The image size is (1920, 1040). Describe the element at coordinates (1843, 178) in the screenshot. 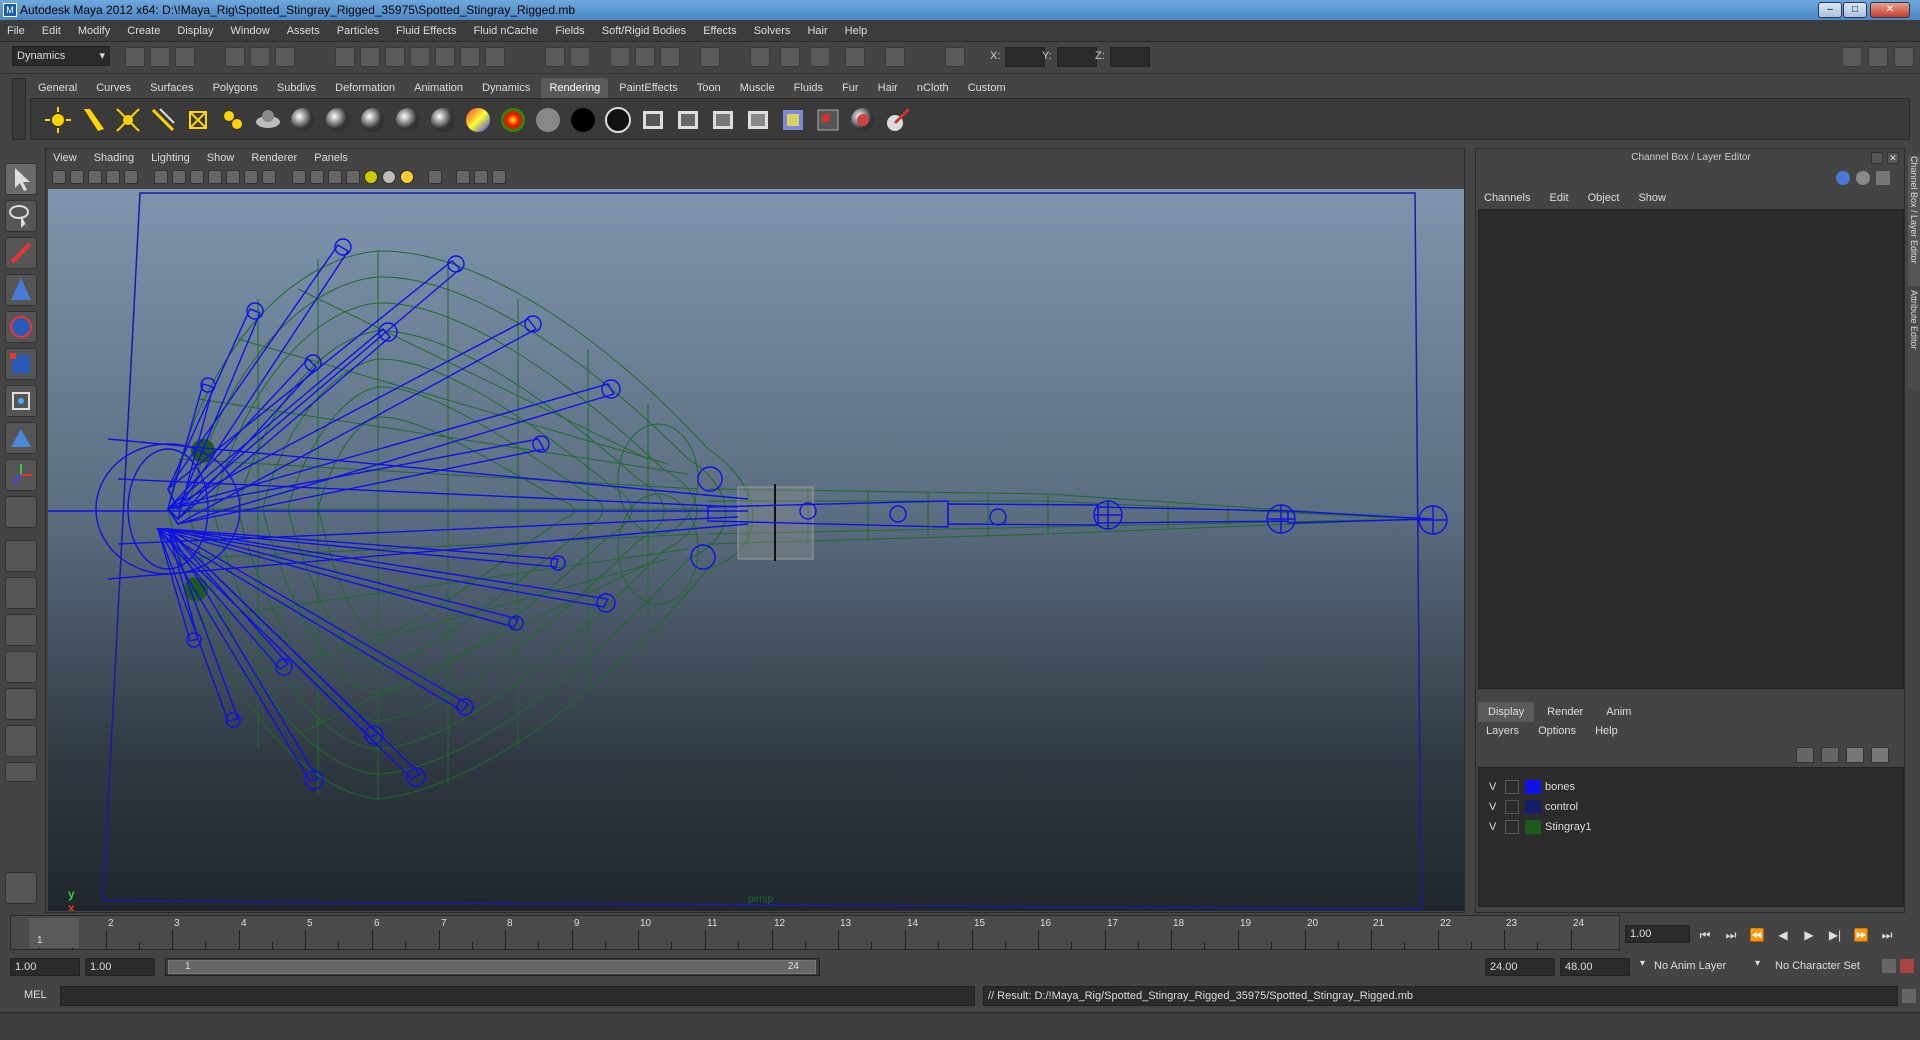

I see `channel-box-mode-icon` at that location.